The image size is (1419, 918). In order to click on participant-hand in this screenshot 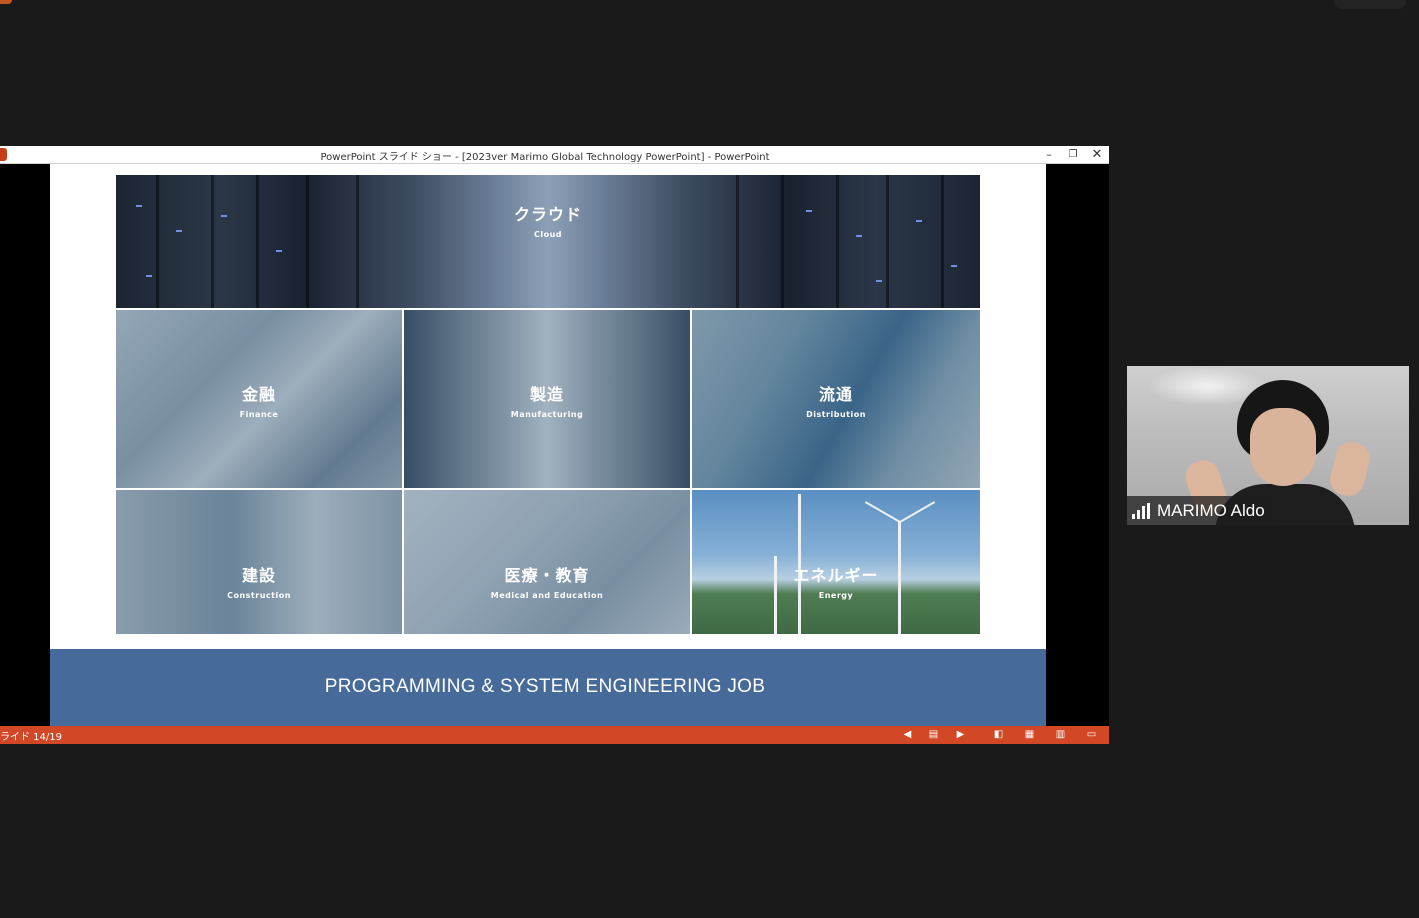, I will do `click(1350, 469)`.